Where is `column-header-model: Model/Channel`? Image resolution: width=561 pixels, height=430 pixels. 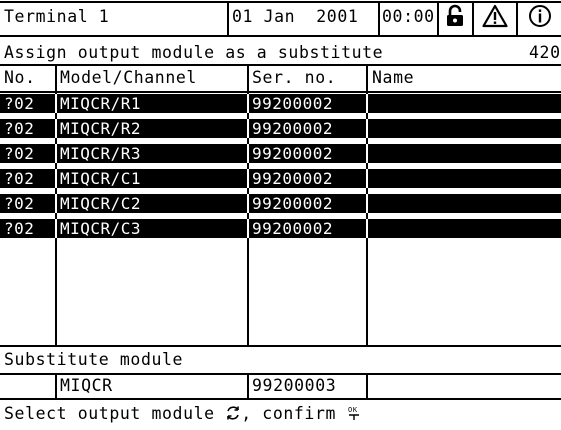 column-header-model: Model/Channel is located at coordinates (128, 77).